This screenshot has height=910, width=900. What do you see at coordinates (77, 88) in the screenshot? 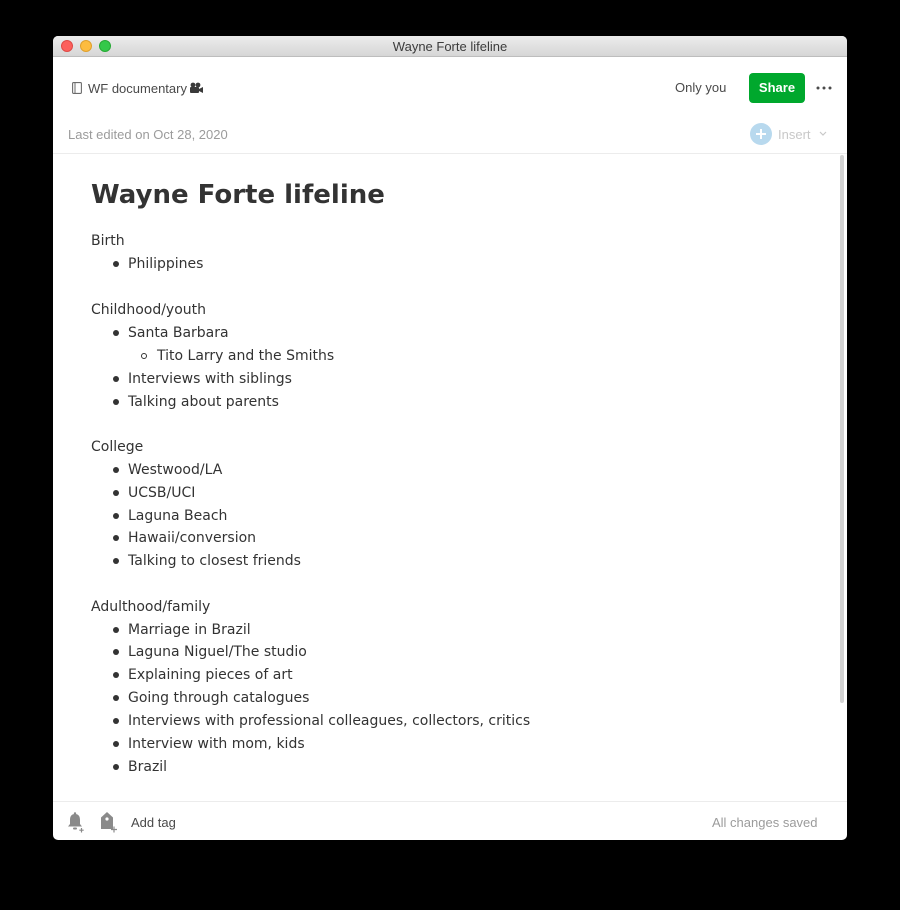
I see `notebook-icon` at bounding box center [77, 88].